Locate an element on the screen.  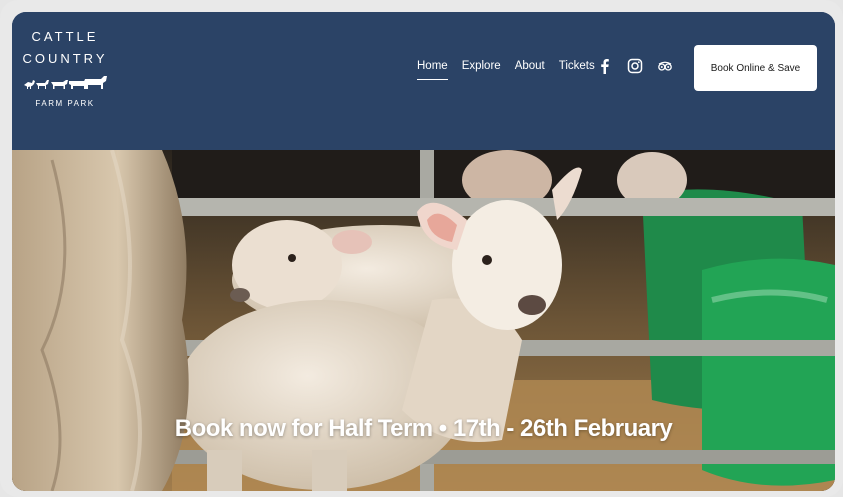
site-logo: CATTLE COUNTRY FARM PARK is located at coordinates (65, 67).